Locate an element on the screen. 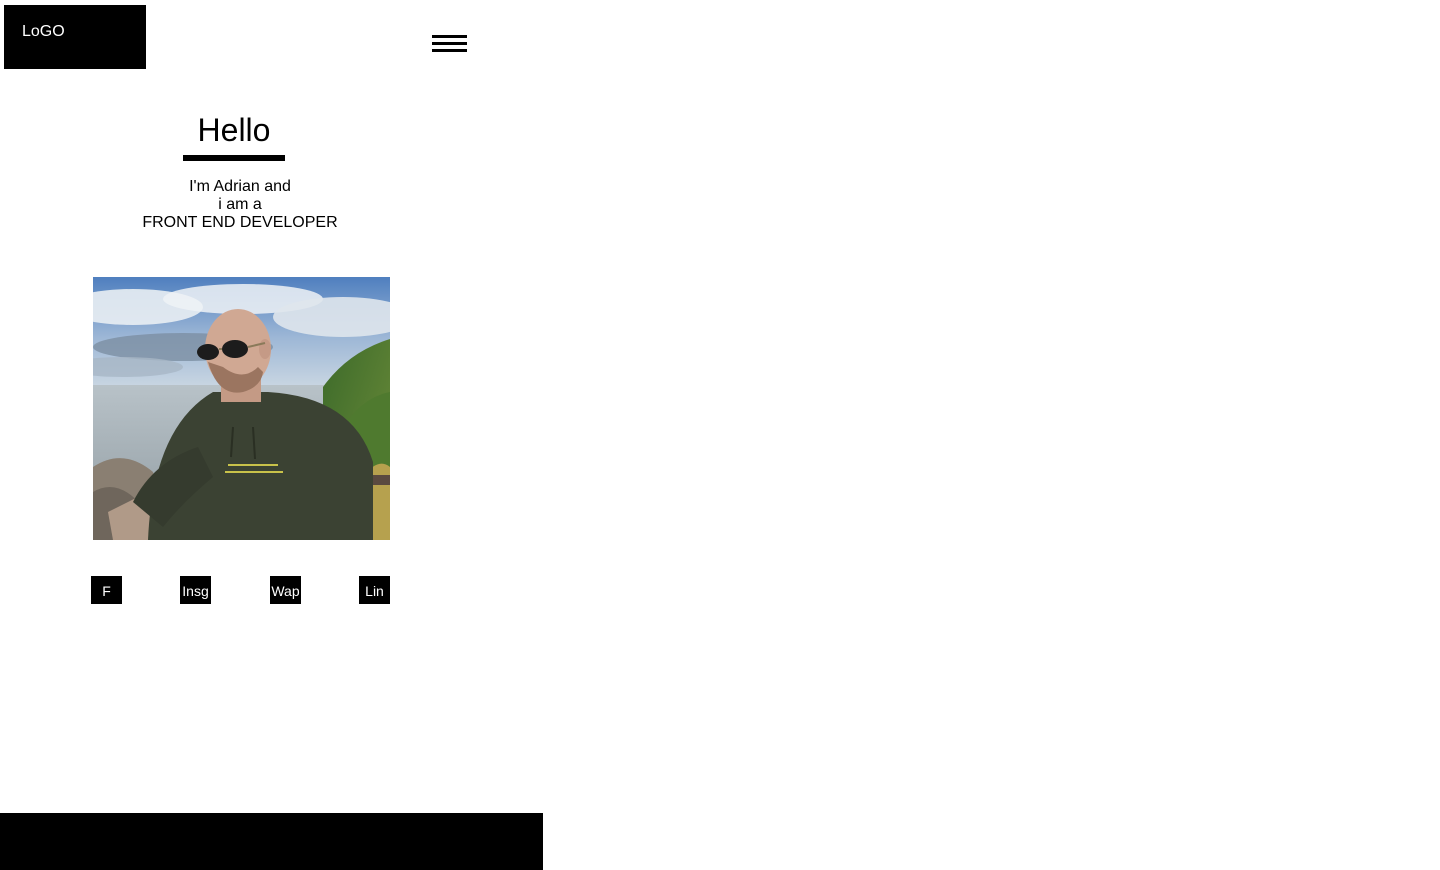 This screenshot has height=870, width=1440. hero-title: Hello is located at coordinates (234, 130).